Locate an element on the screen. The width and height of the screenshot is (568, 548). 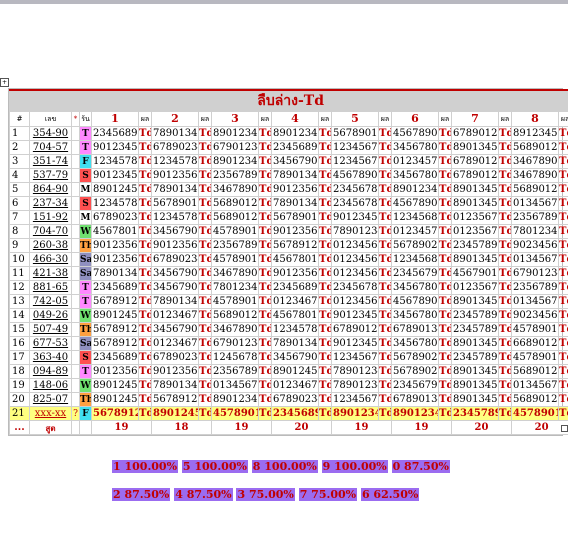
stat-item: 0 87.50% is located at coordinates (420, 466).